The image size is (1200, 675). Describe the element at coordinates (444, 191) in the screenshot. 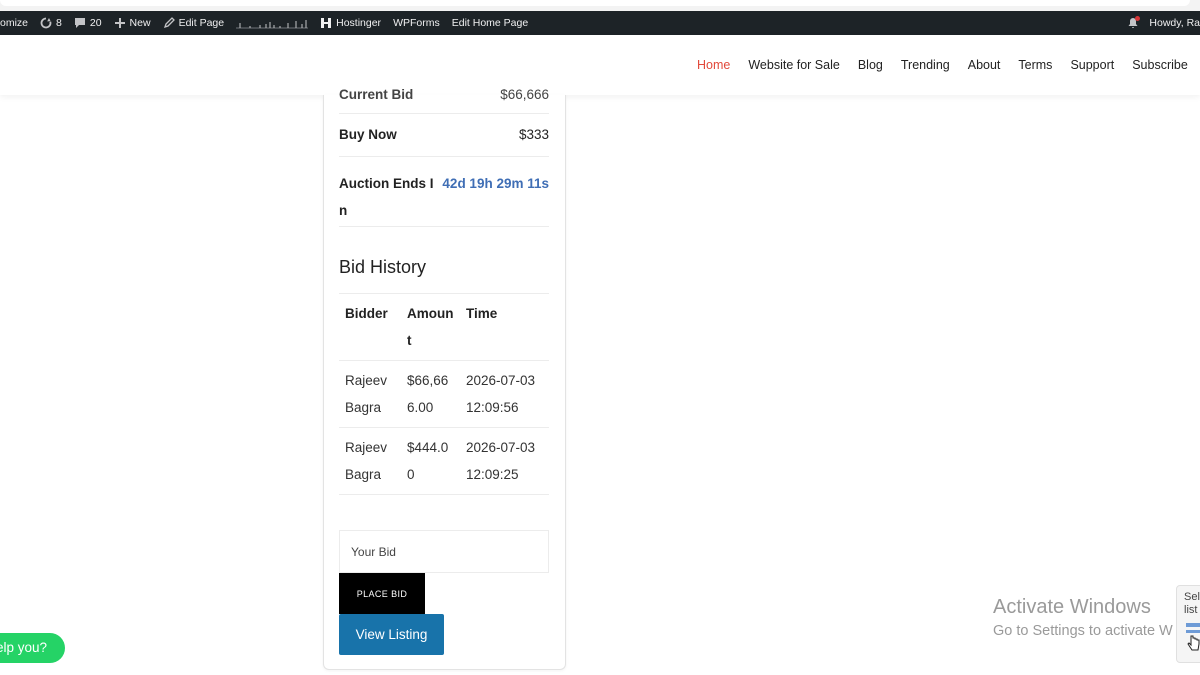

I see `auction-ends-row: Auction Ends In 42d 19h 29m 11s` at that location.